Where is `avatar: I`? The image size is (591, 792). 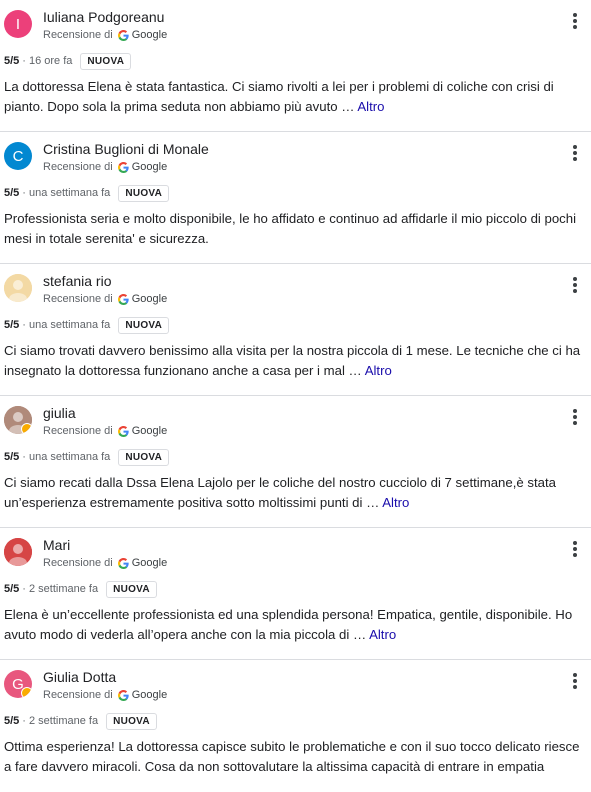
avatar: I is located at coordinates (18, 24).